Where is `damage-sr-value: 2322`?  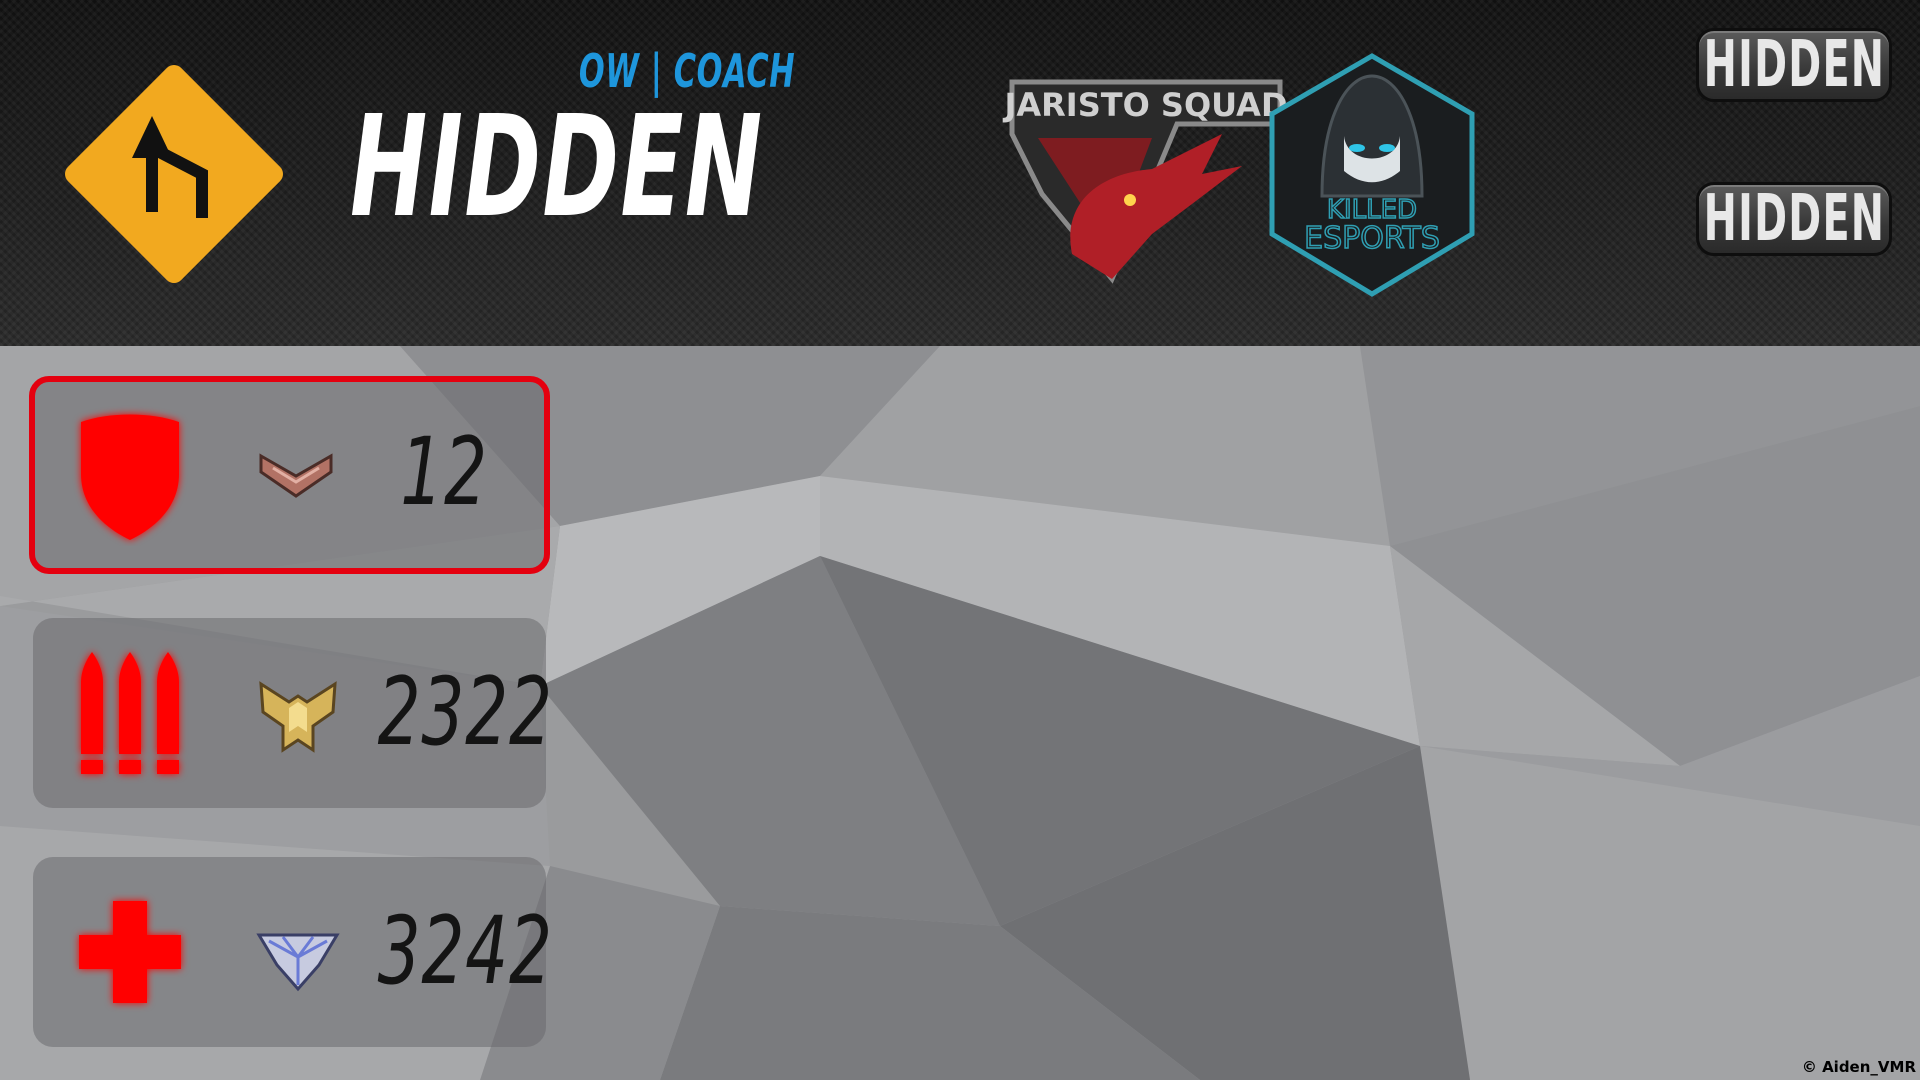 damage-sr-value: 2322 is located at coordinates (465, 712).